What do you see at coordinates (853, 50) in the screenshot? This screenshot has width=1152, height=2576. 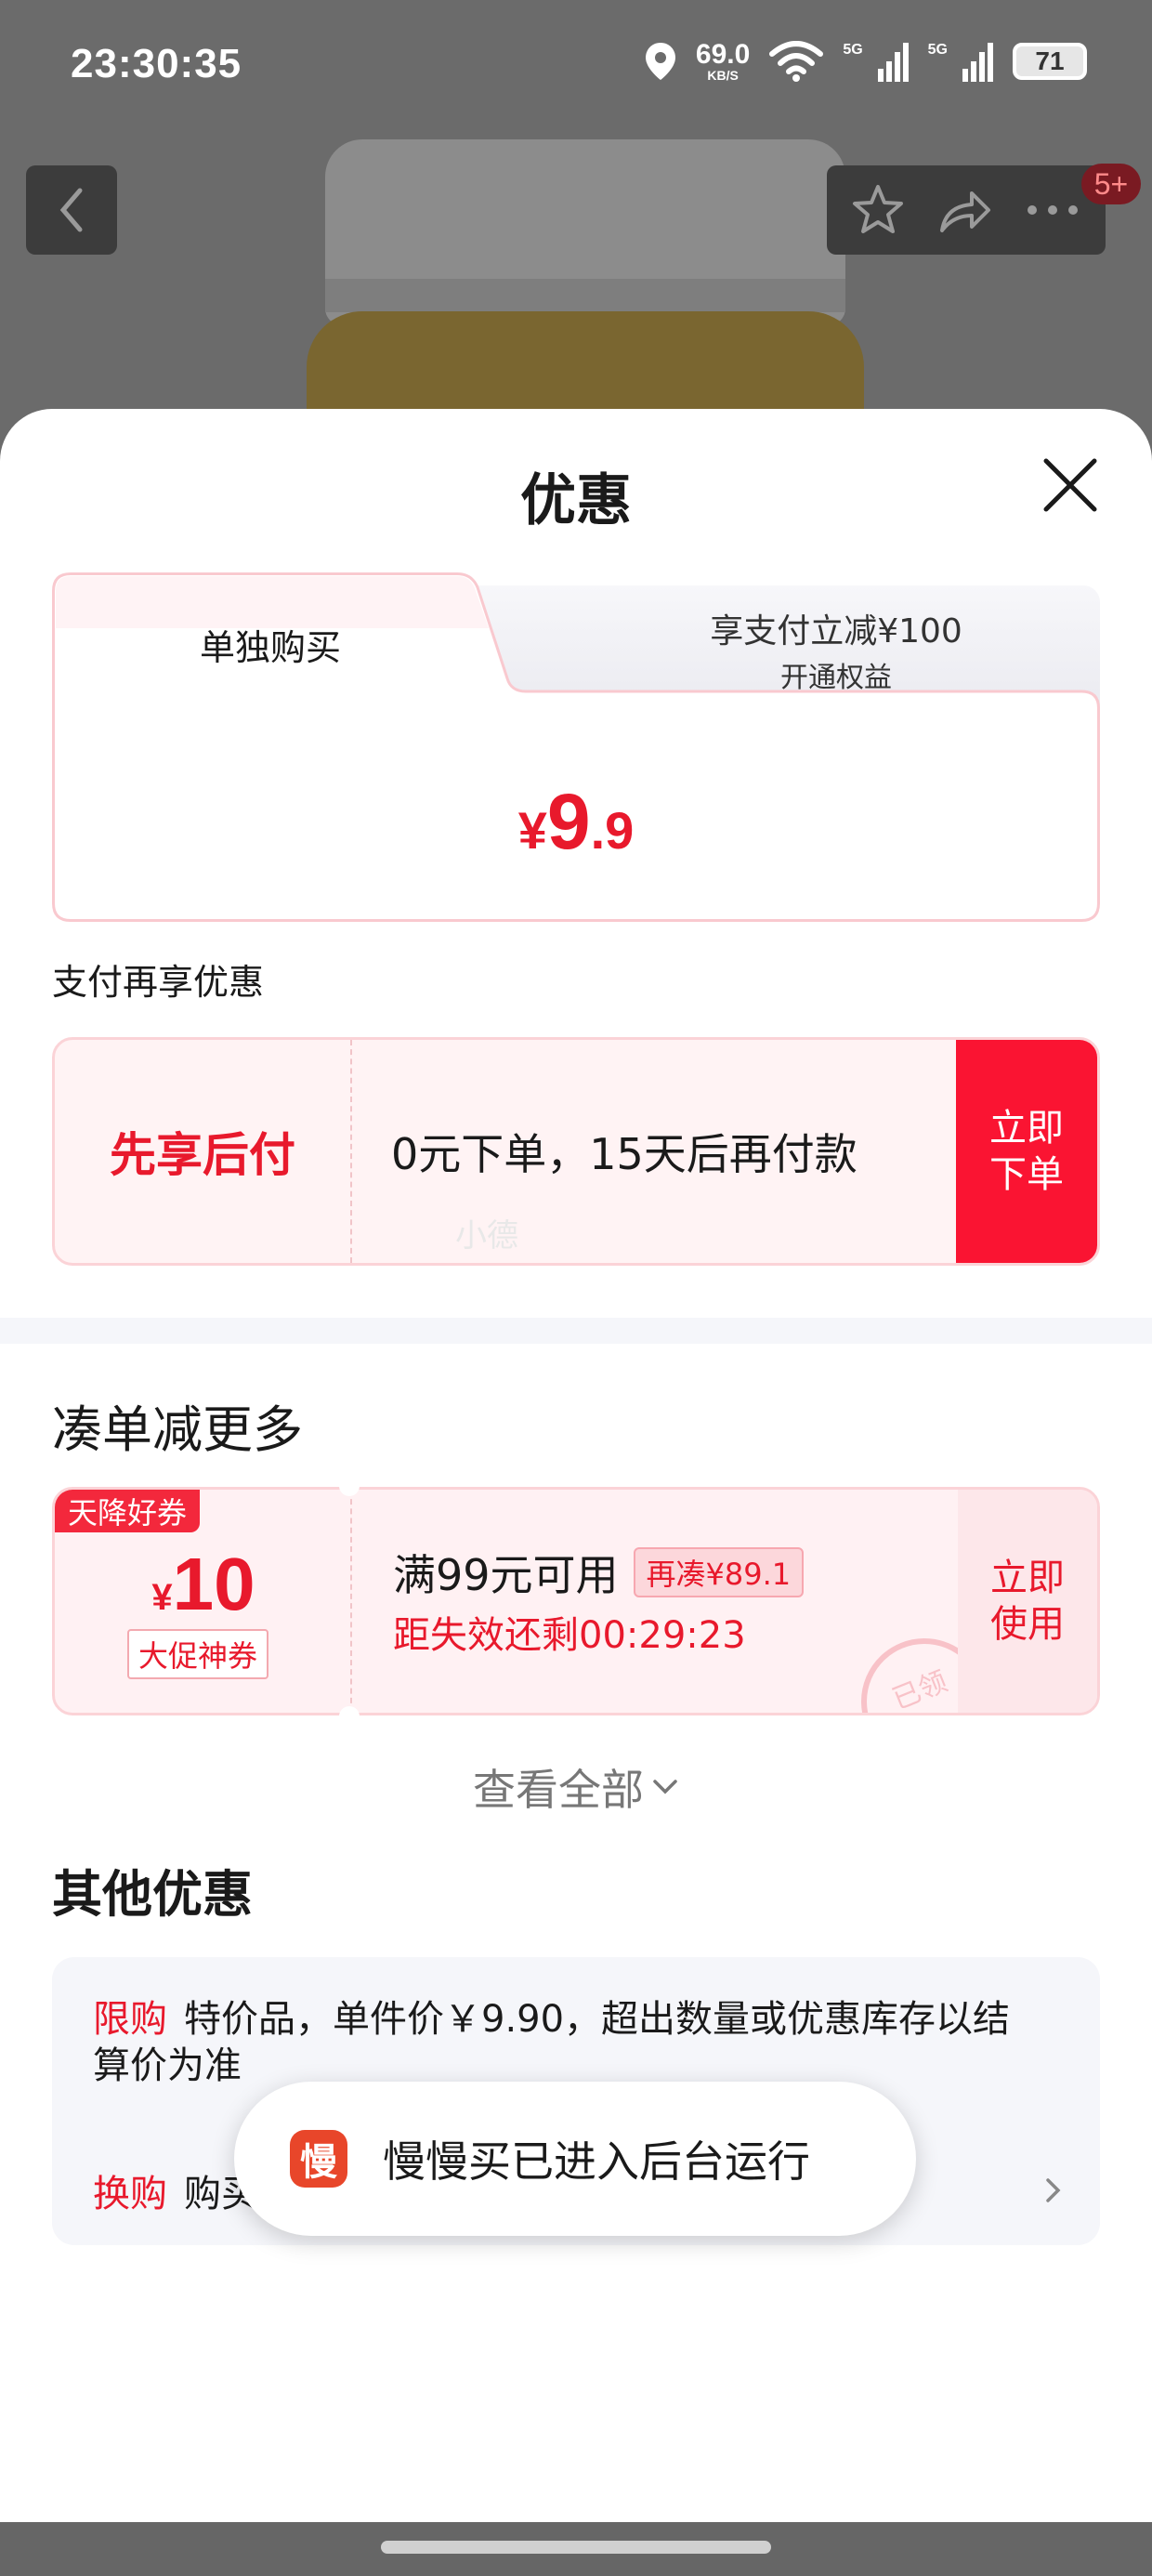 I see `signal-label-1: 5G` at bounding box center [853, 50].